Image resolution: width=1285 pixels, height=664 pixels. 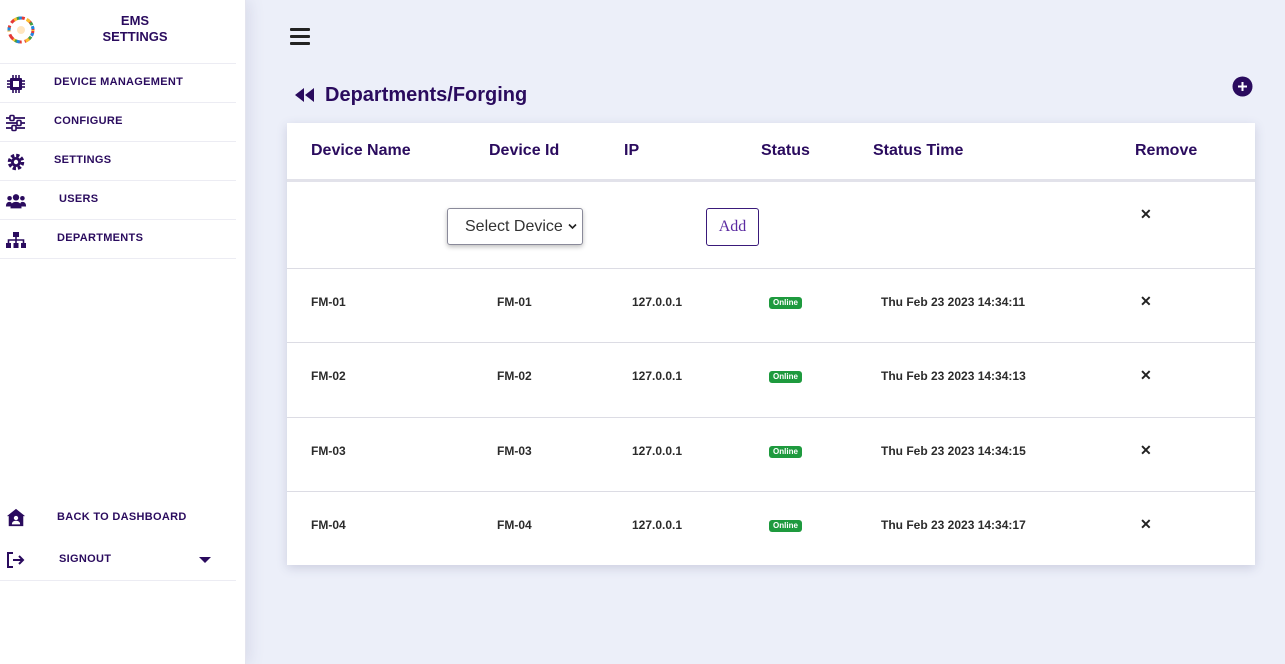 What do you see at coordinates (1166, 150) in the screenshot?
I see `column-header-remove: Remove` at bounding box center [1166, 150].